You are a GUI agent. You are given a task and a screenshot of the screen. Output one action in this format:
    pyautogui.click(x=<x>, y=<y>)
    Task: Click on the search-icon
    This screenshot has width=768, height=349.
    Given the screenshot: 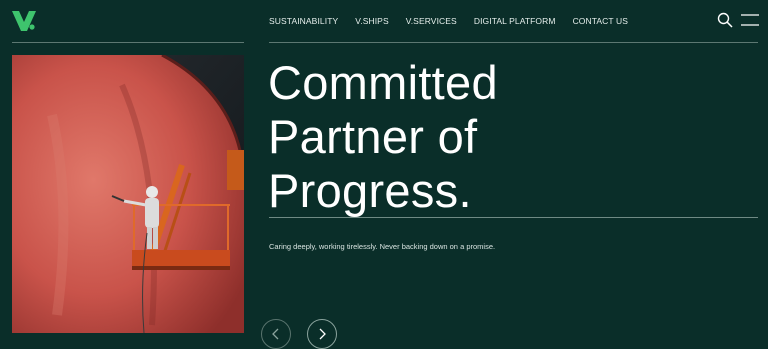 What is the action you would take?
    pyautogui.click(x=725, y=20)
    